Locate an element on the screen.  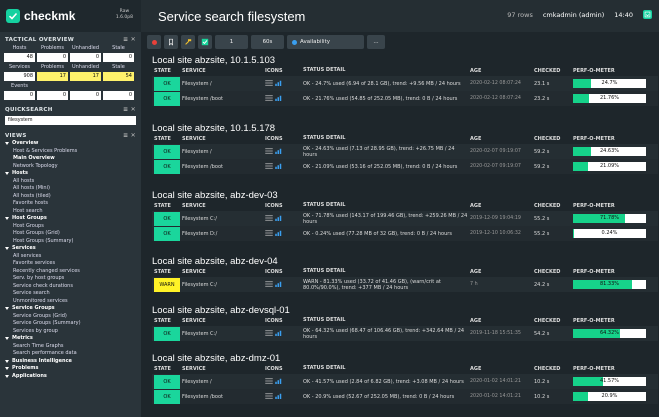
views-section-applications: Applications is located at coordinates (70, 377).